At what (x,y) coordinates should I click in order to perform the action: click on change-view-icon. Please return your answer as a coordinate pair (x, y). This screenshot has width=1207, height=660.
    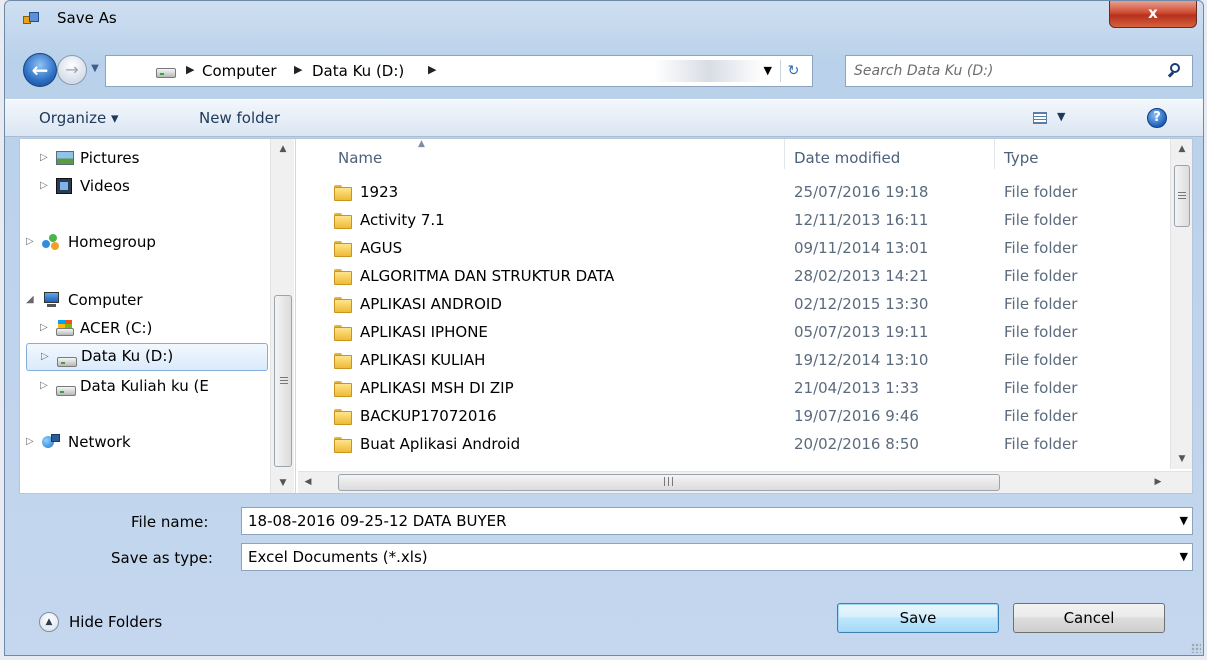
    Looking at the image, I should click on (1040, 118).